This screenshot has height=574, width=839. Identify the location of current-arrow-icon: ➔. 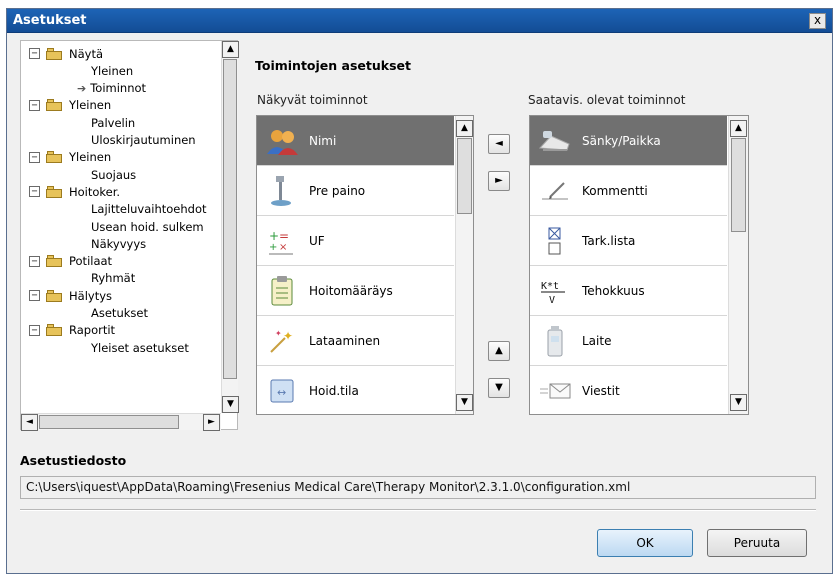
(82, 88).